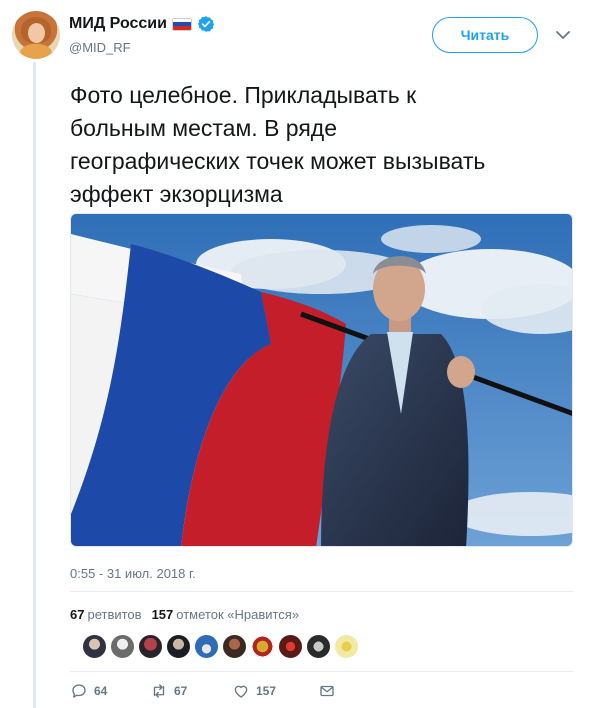  I want to click on tweet-text-line: Фото целебное. Прикладывать к, so click(243, 95).